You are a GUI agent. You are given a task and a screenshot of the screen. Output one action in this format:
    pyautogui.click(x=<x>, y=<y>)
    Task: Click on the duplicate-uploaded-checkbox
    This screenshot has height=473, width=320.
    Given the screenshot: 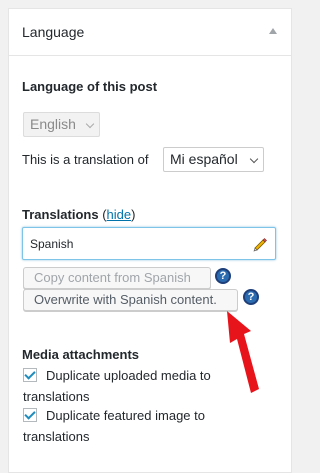 What is the action you would take?
    pyautogui.click(x=30, y=375)
    